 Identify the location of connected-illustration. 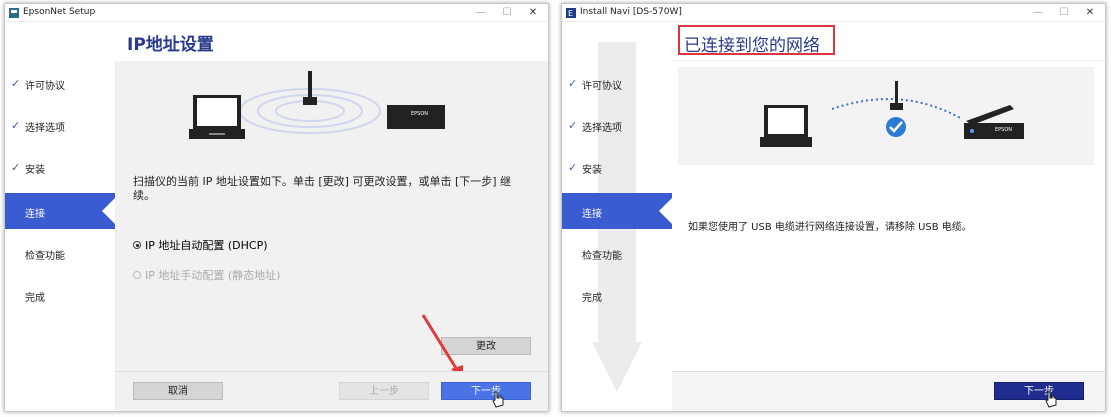
(892, 114).